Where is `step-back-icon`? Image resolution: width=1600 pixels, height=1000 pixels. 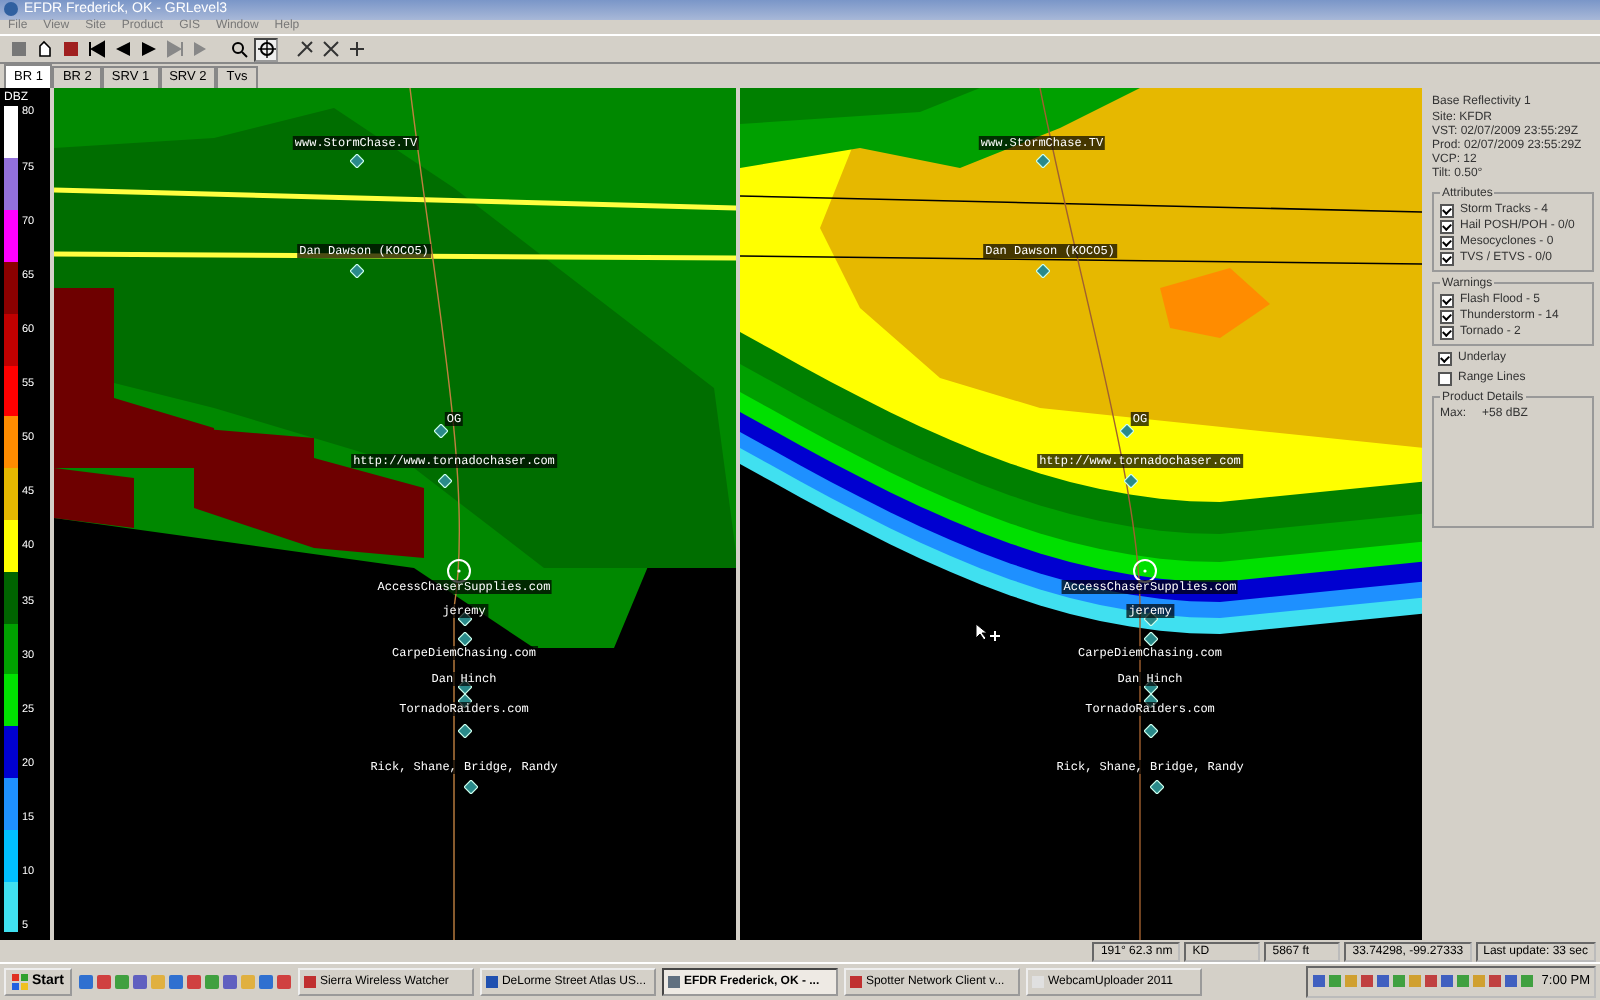 step-back-icon is located at coordinates (123, 49).